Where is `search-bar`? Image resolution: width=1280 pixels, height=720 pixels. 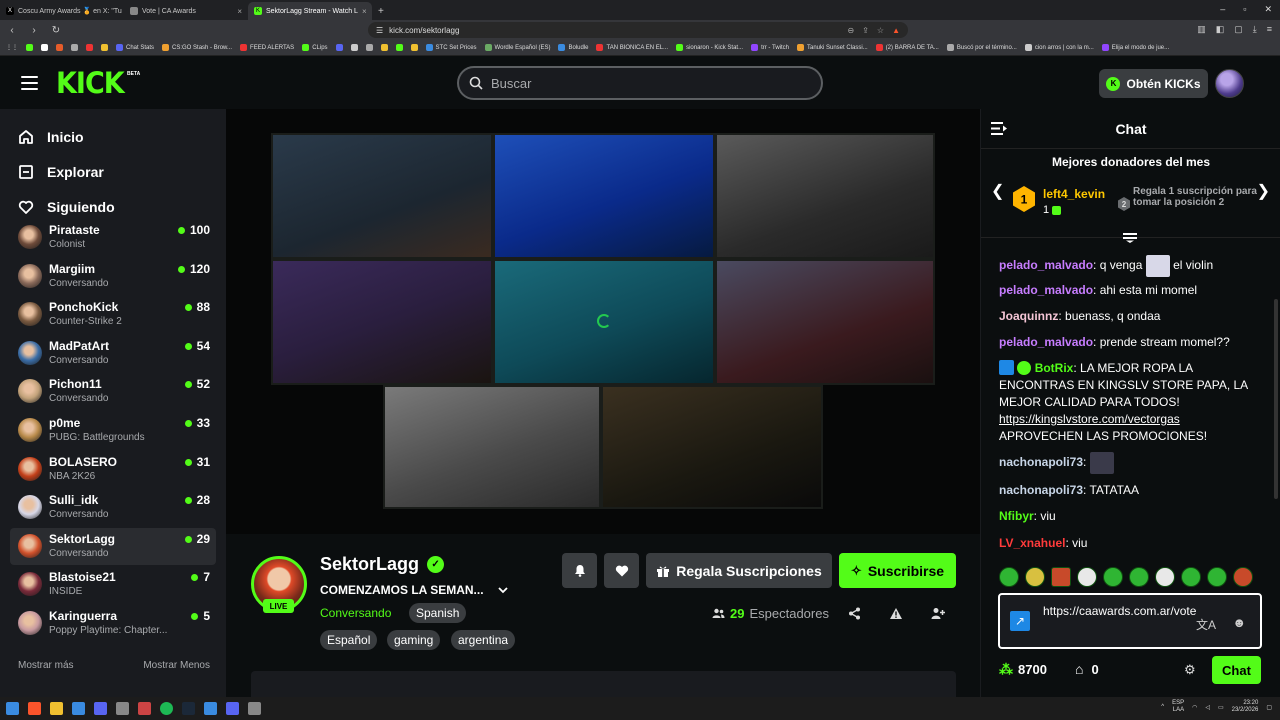 search-bar is located at coordinates (640, 83).